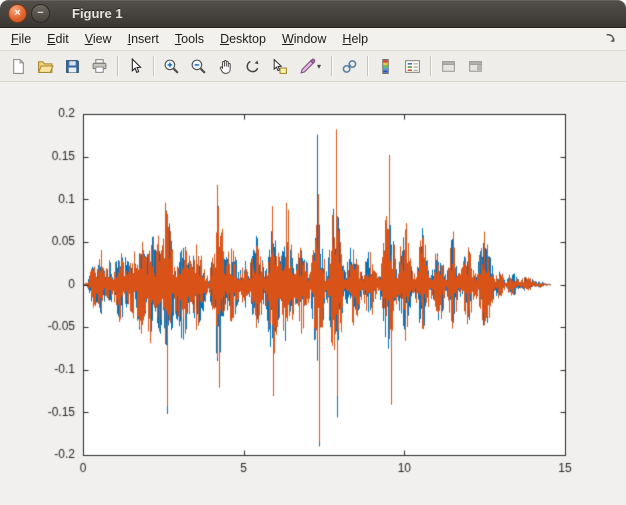 The height and width of the screenshot is (505, 626). I want to click on data-cursor-icon, so click(280, 65).